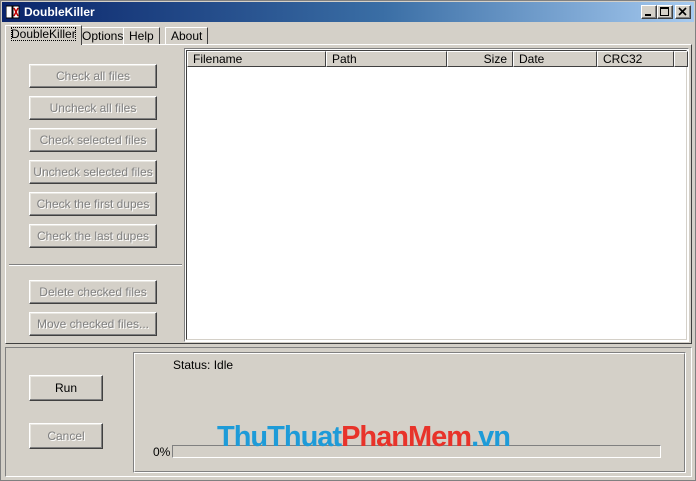 The height and width of the screenshot is (481, 696). I want to click on delete-checked-button: Delete checked files, so click(93, 292).